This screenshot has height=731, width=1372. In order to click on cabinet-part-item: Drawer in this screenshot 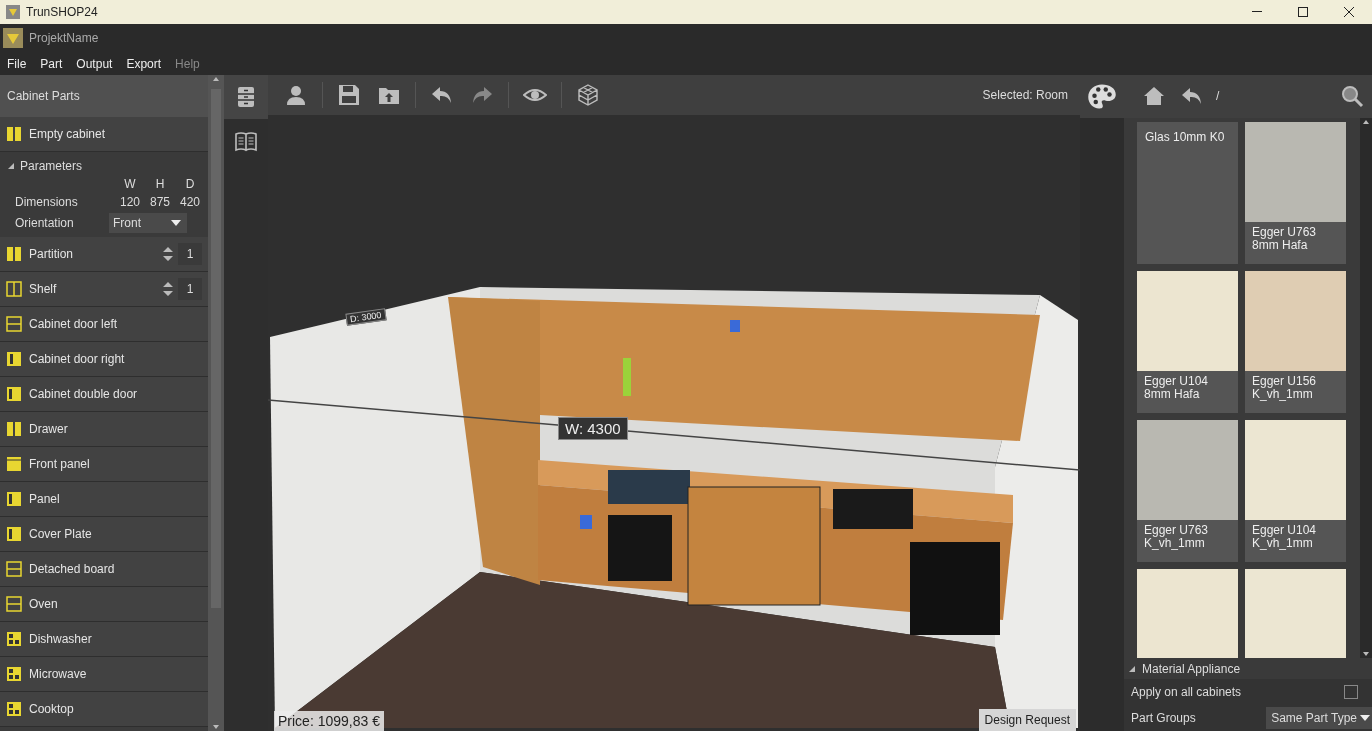, I will do `click(104, 429)`.